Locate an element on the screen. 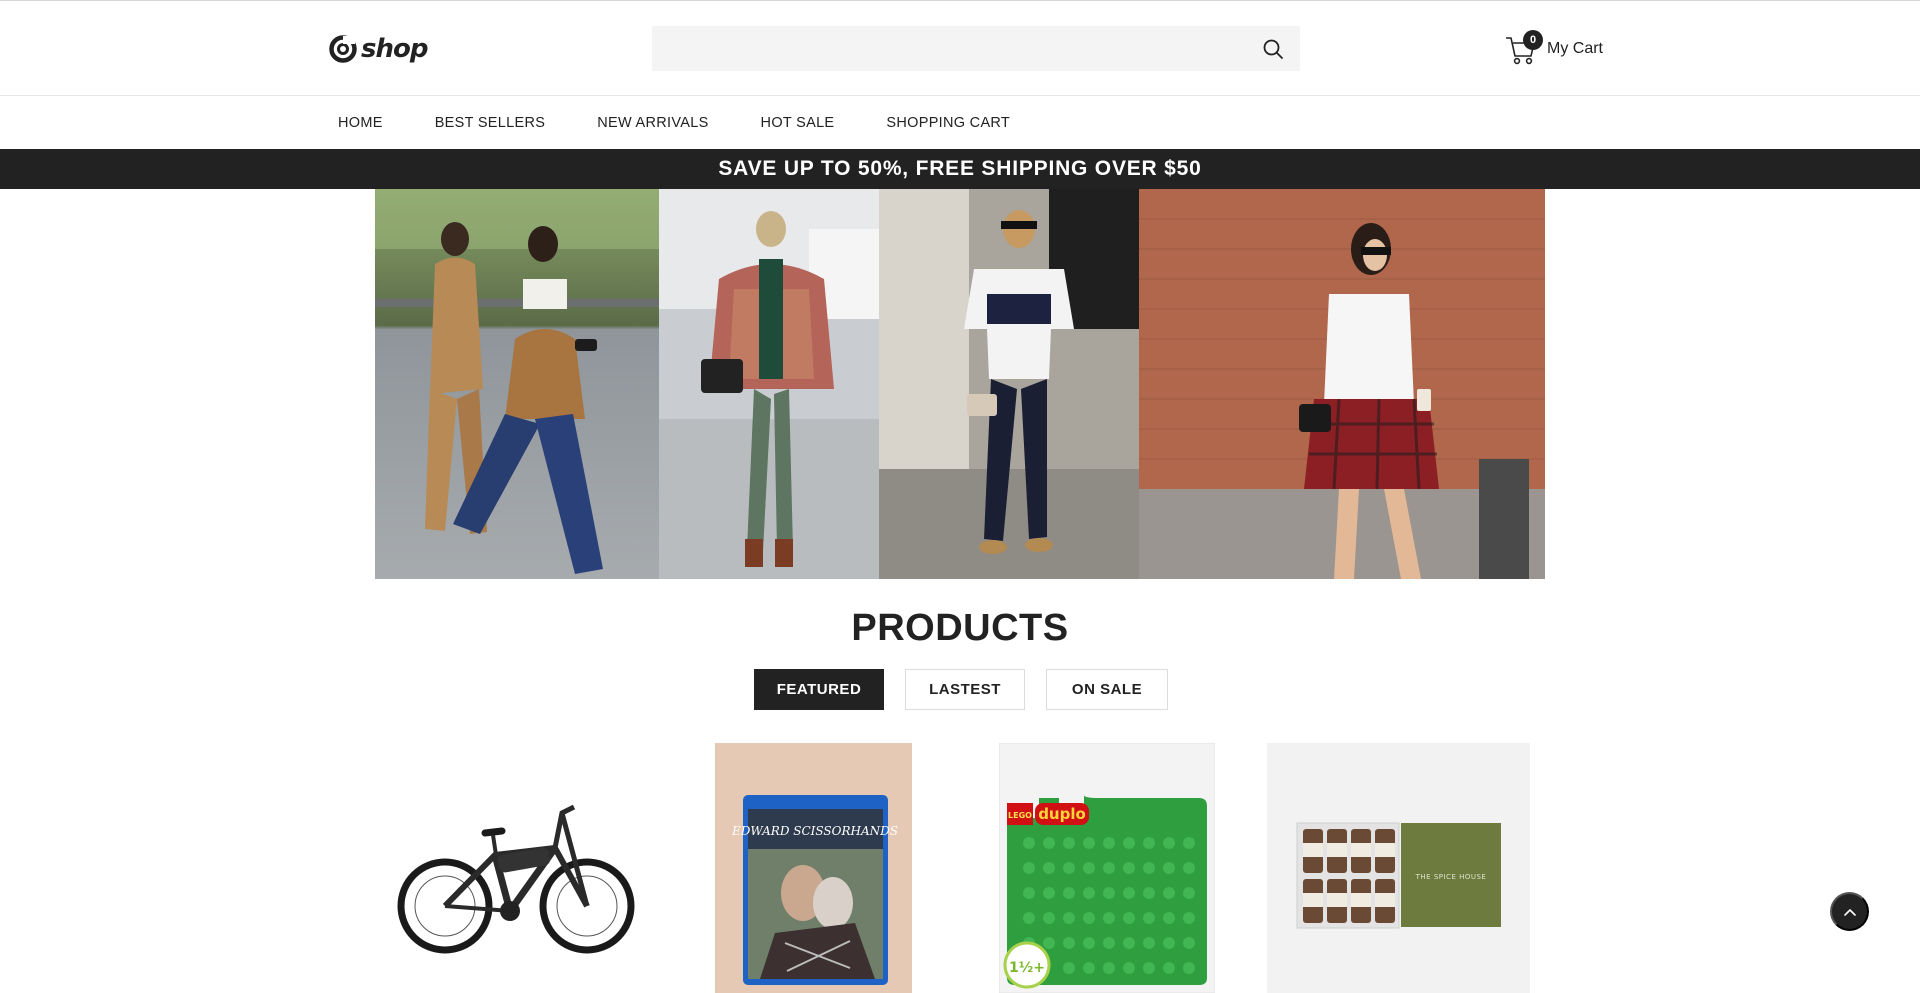  cart-count-badge: 0 is located at coordinates (1533, 40).